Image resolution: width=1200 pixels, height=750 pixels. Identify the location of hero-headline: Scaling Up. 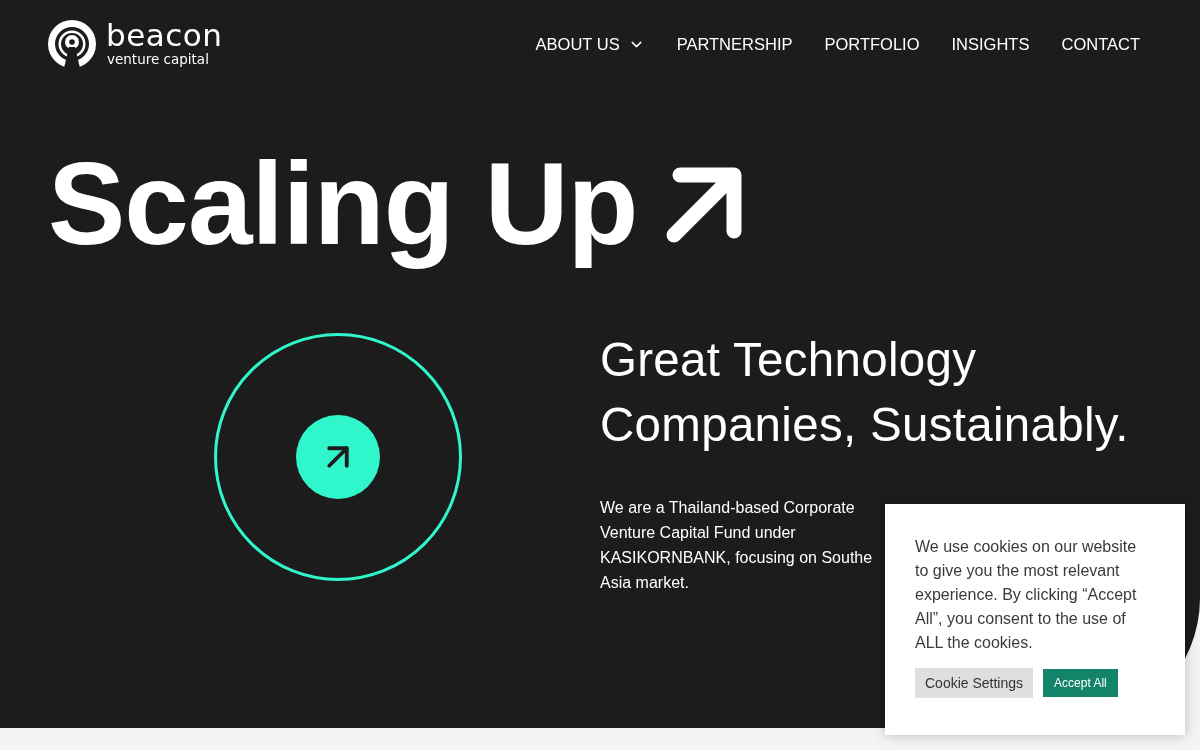
(343, 204).